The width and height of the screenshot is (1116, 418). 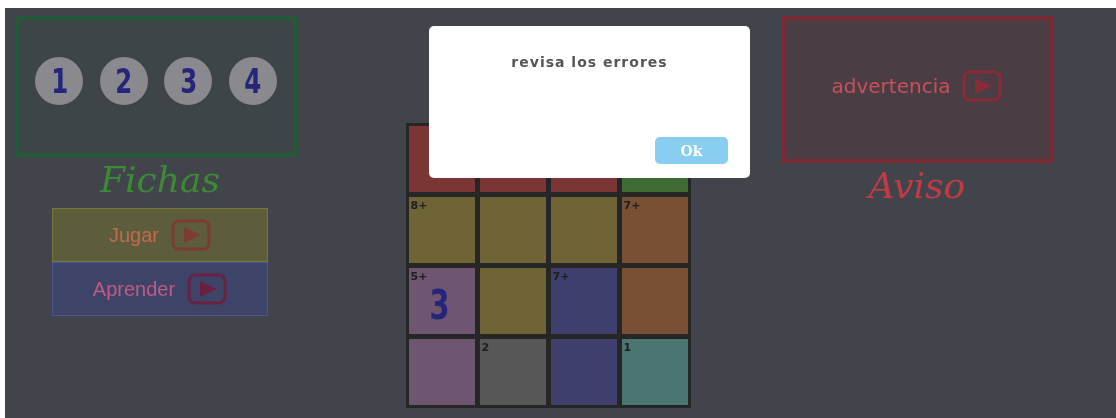 What do you see at coordinates (512, 372) in the screenshot?
I see `board-cell: 2` at bounding box center [512, 372].